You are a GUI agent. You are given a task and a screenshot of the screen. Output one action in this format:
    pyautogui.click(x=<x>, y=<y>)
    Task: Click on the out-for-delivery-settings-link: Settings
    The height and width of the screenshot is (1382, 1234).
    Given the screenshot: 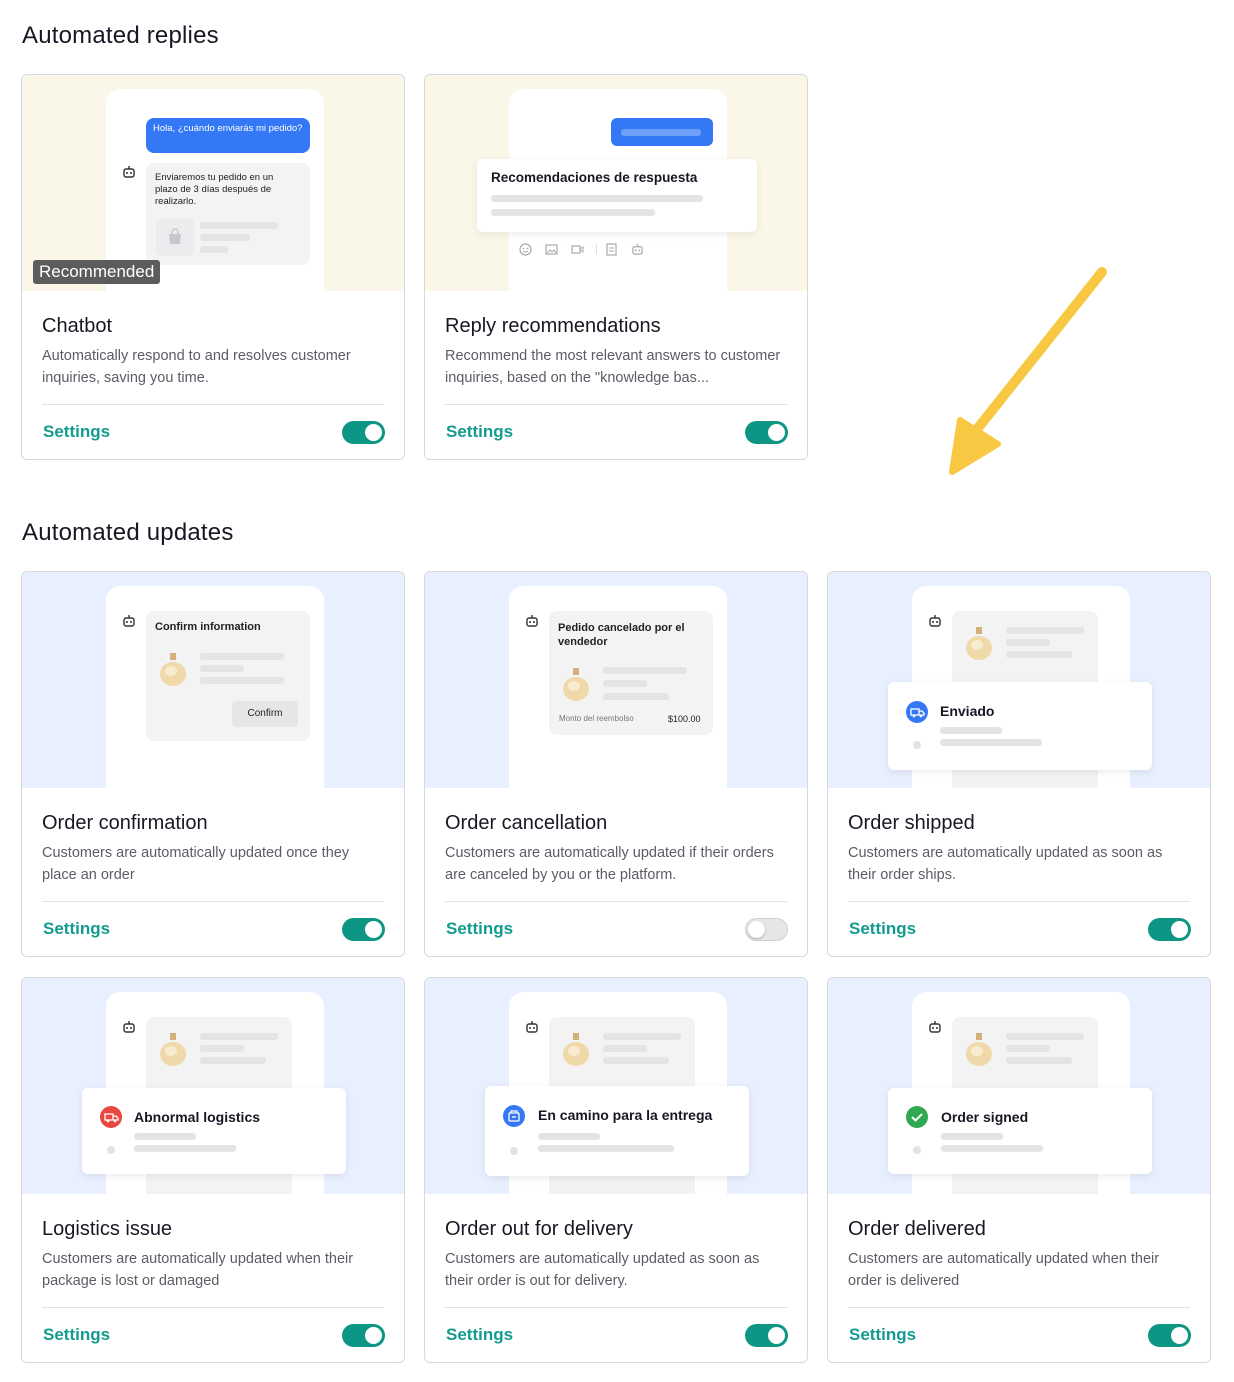 What is the action you would take?
    pyautogui.click(x=479, y=1335)
    